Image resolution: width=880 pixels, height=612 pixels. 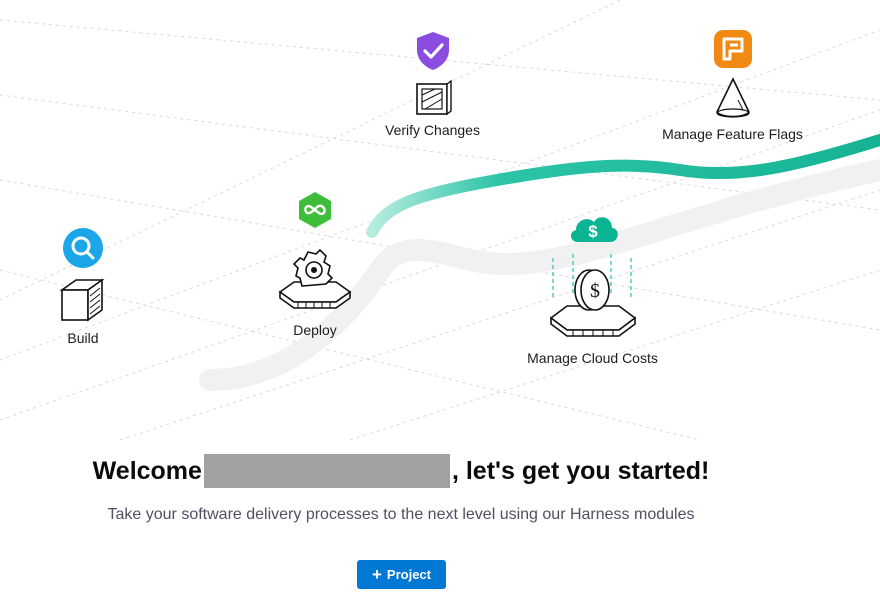 I want to click on module-manage-feature-flags: Manage Feature Flags, so click(x=732, y=85).